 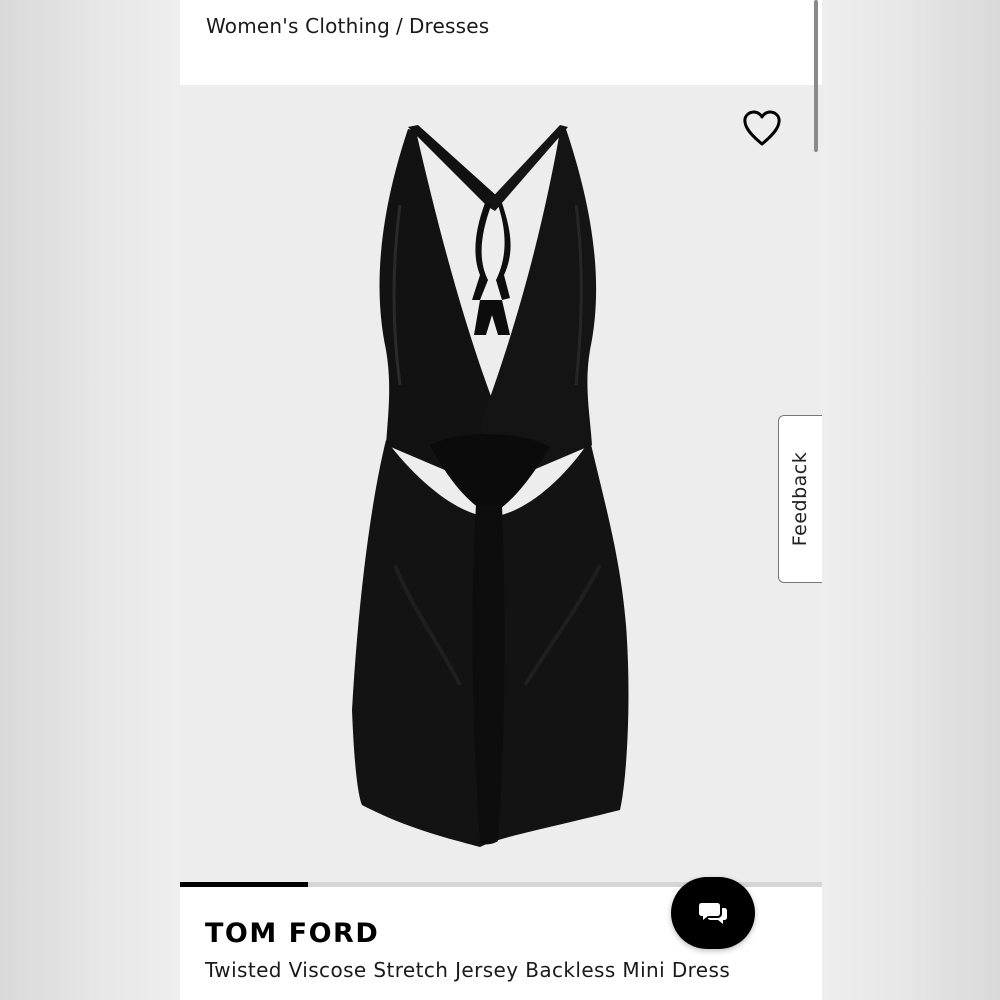 I want to click on feedback-tab: Feedback, so click(x=800, y=499).